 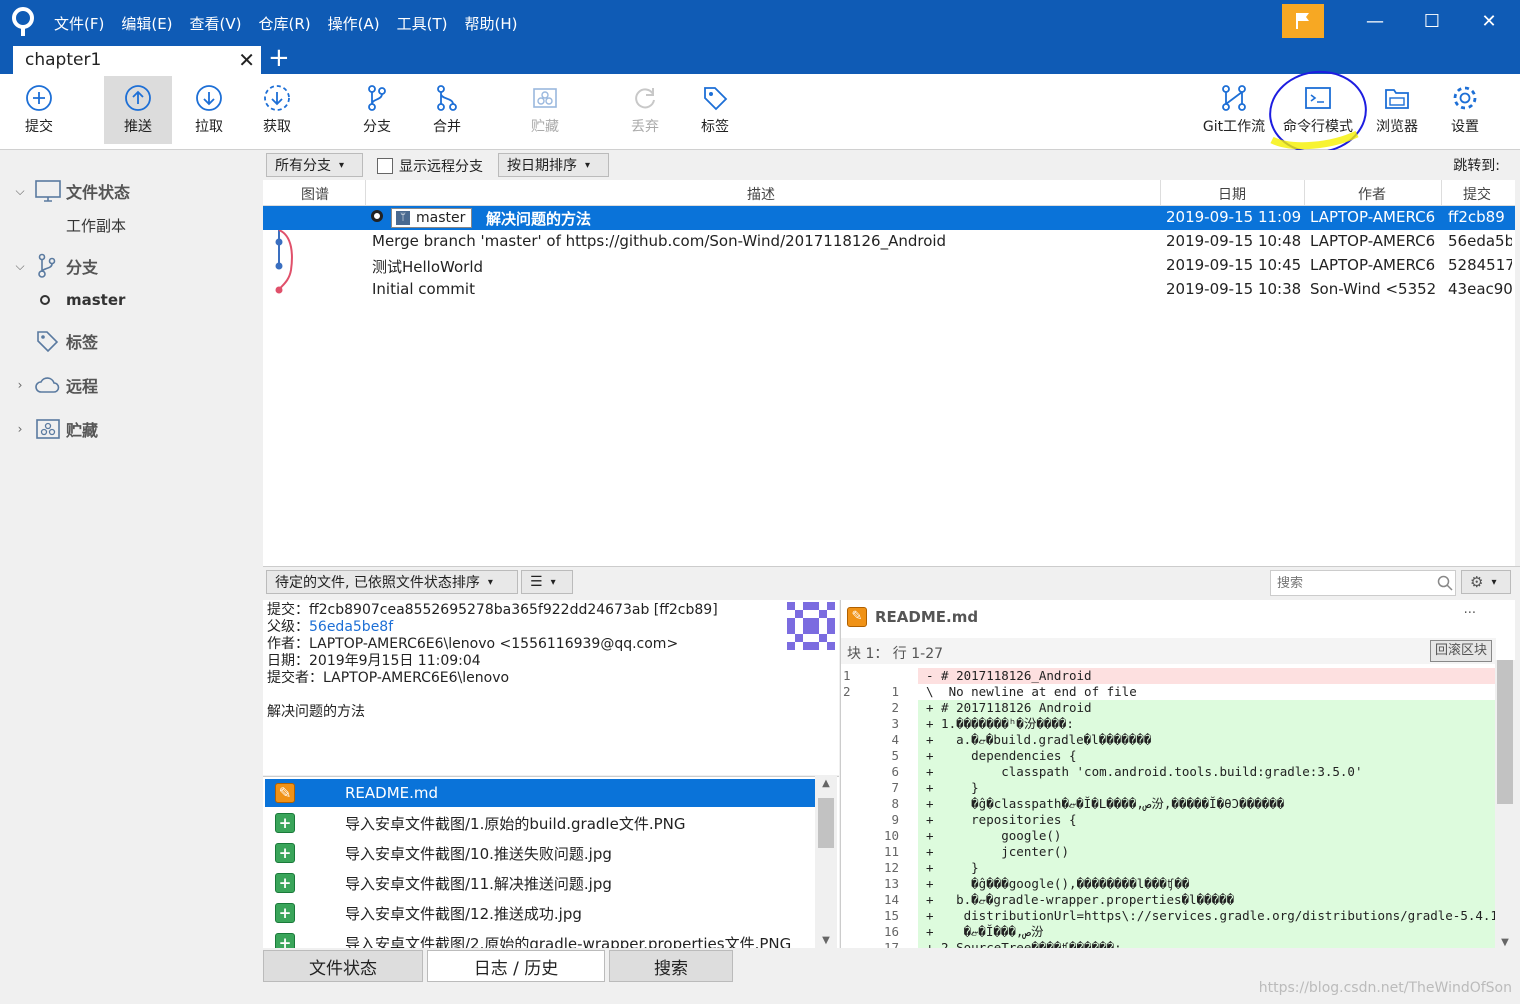 What do you see at coordinates (540, 883) in the screenshot?
I see `file-row: + 导入安卓文件截图/11.解决推送问题.jpg` at bounding box center [540, 883].